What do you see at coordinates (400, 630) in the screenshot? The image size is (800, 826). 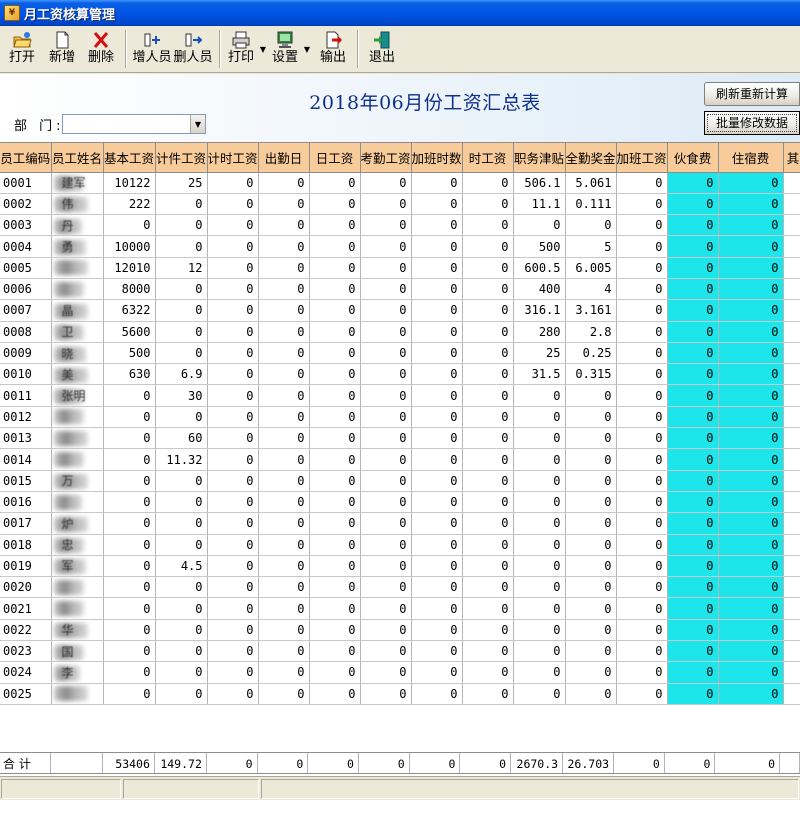 I see `table-row: 0022 华 0 0 0 0 0 0 0 0 0 0 0 0 0` at bounding box center [400, 630].